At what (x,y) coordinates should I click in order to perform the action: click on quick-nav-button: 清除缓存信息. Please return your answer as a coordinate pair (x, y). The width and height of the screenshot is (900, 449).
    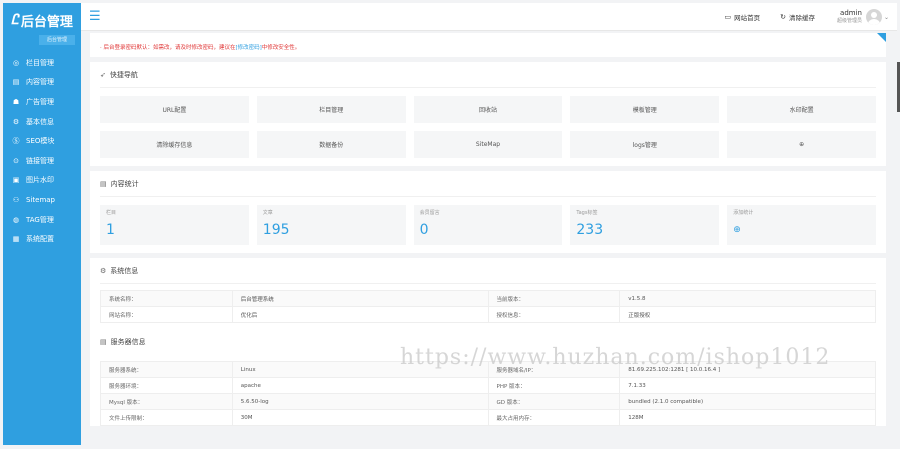
    Looking at the image, I should click on (174, 144).